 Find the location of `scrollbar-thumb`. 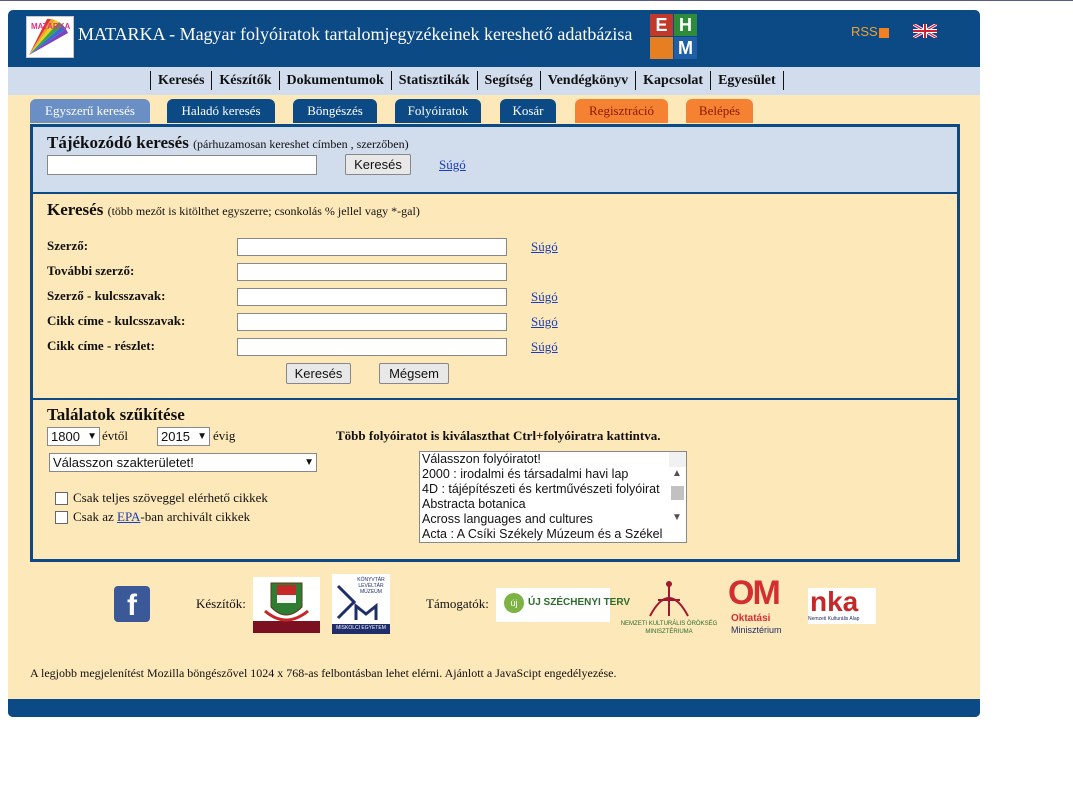

scrollbar-thumb is located at coordinates (677, 493).